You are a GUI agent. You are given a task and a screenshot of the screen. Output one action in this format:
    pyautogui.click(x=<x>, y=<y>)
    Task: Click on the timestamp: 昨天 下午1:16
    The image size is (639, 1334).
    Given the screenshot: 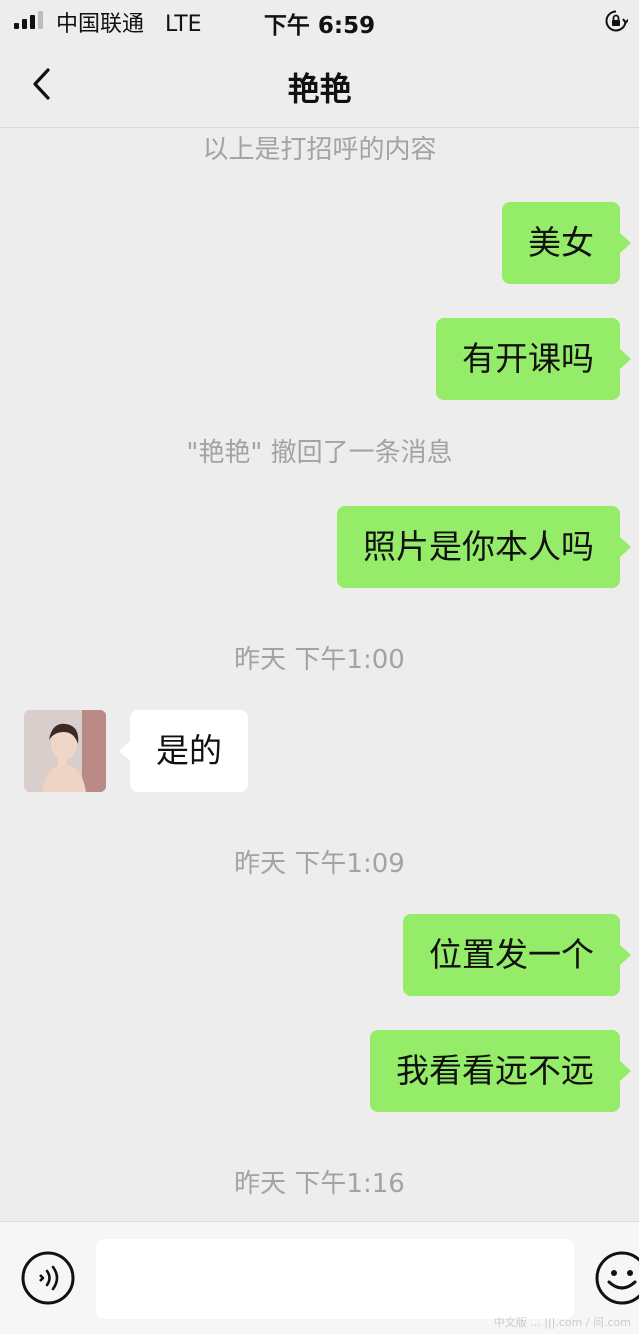 What is the action you would take?
    pyautogui.click(x=319, y=1184)
    